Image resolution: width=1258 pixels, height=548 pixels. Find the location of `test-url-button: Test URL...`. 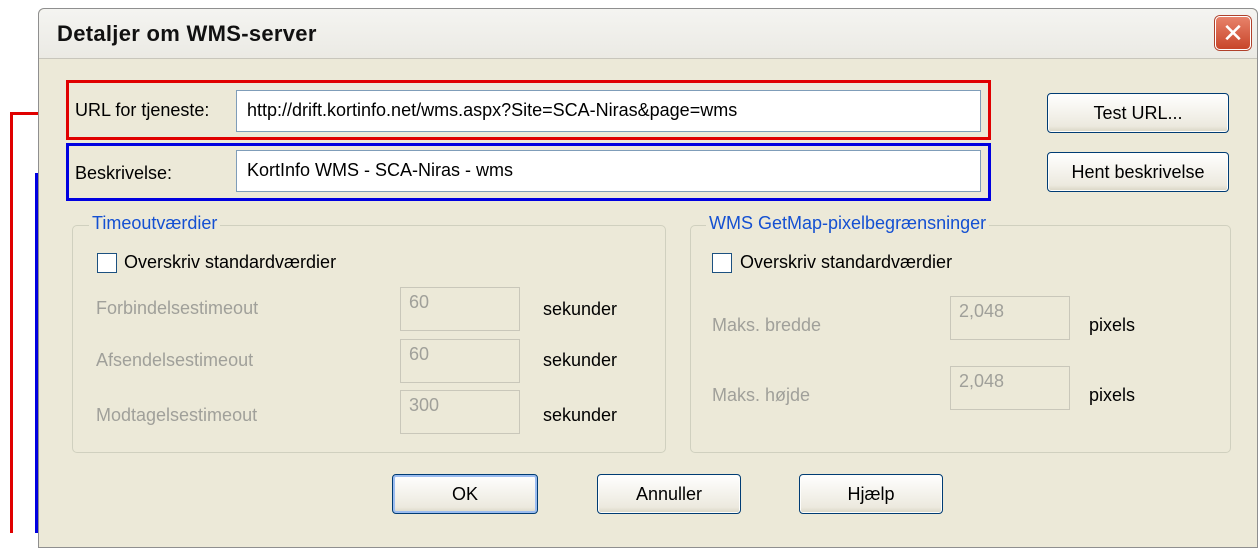

test-url-button: Test URL... is located at coordinates (1138, 113).